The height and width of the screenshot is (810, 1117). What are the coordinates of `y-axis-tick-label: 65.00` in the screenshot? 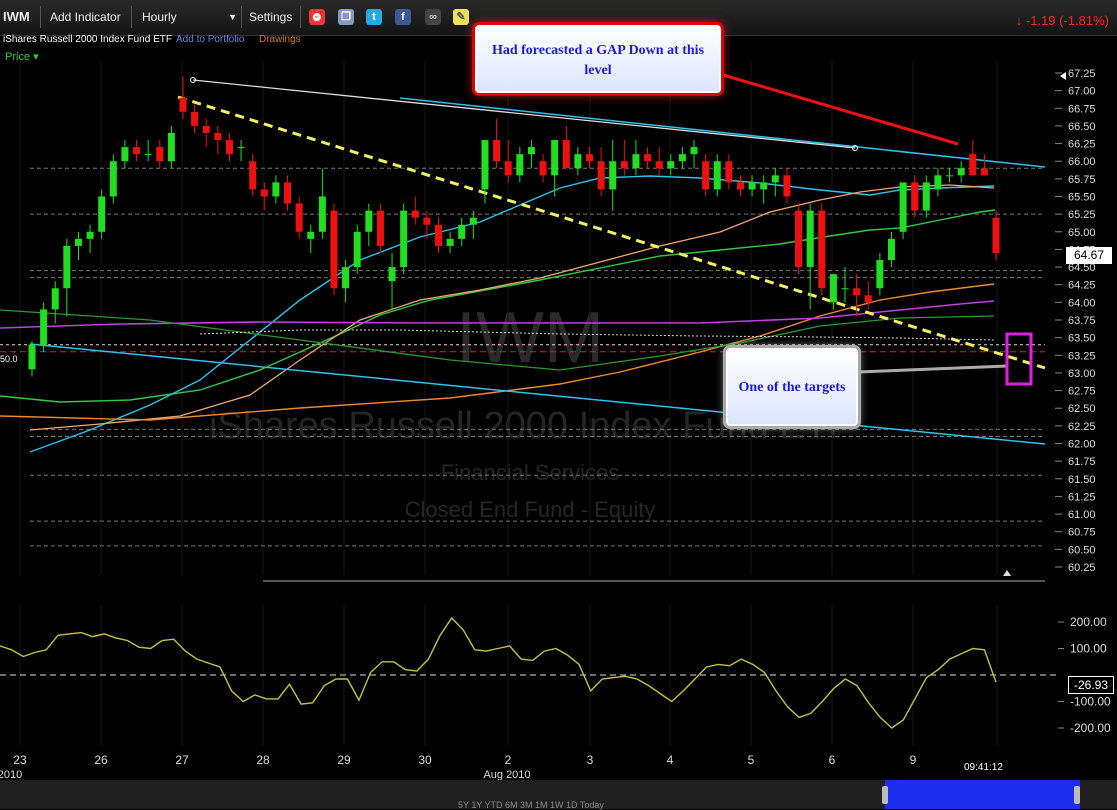 It's located at (1082, 233).